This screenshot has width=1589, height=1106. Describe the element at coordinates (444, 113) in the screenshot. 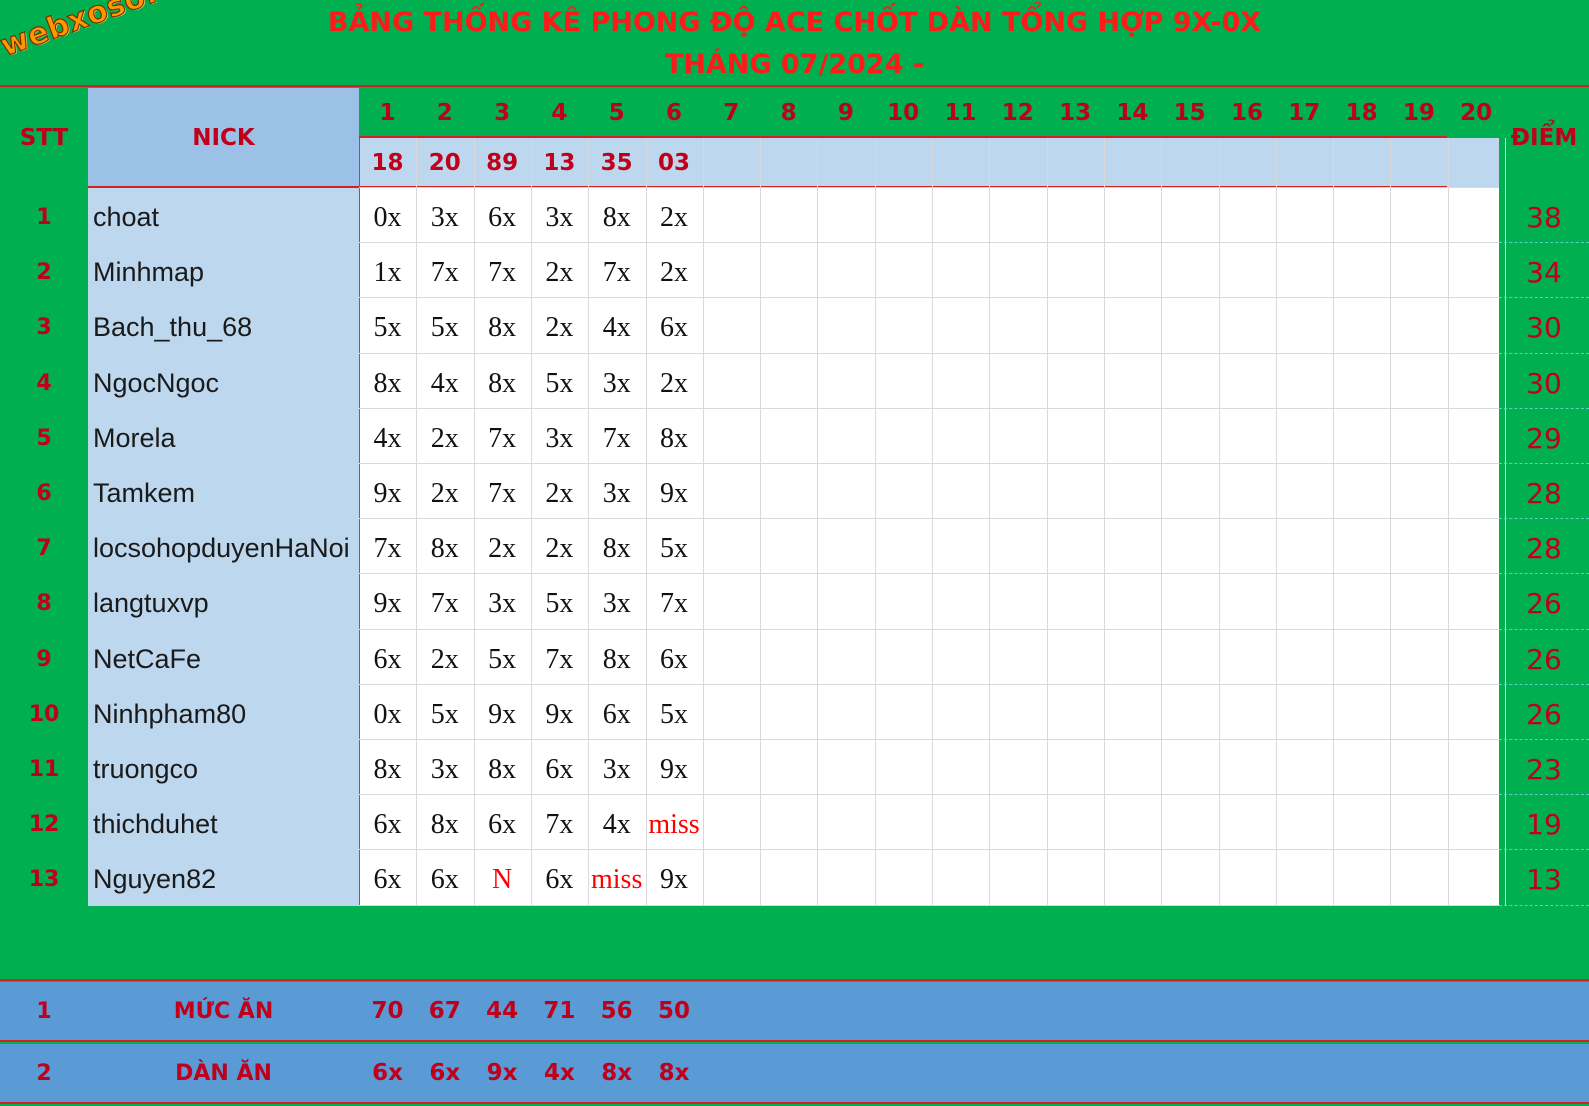

I see `day-header-2: 2` at that location.